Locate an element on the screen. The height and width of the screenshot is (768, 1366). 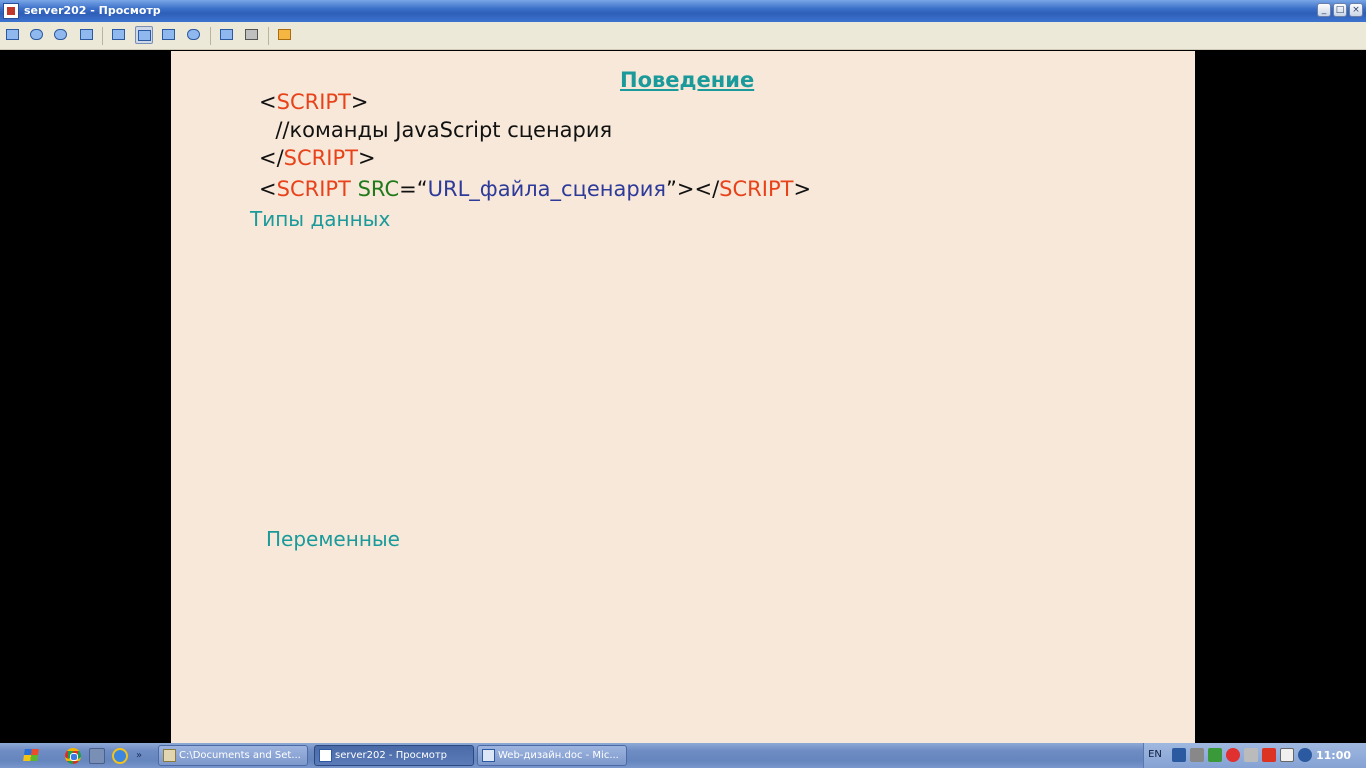
remote-desktop-icon is located at coordinates (325, 755).